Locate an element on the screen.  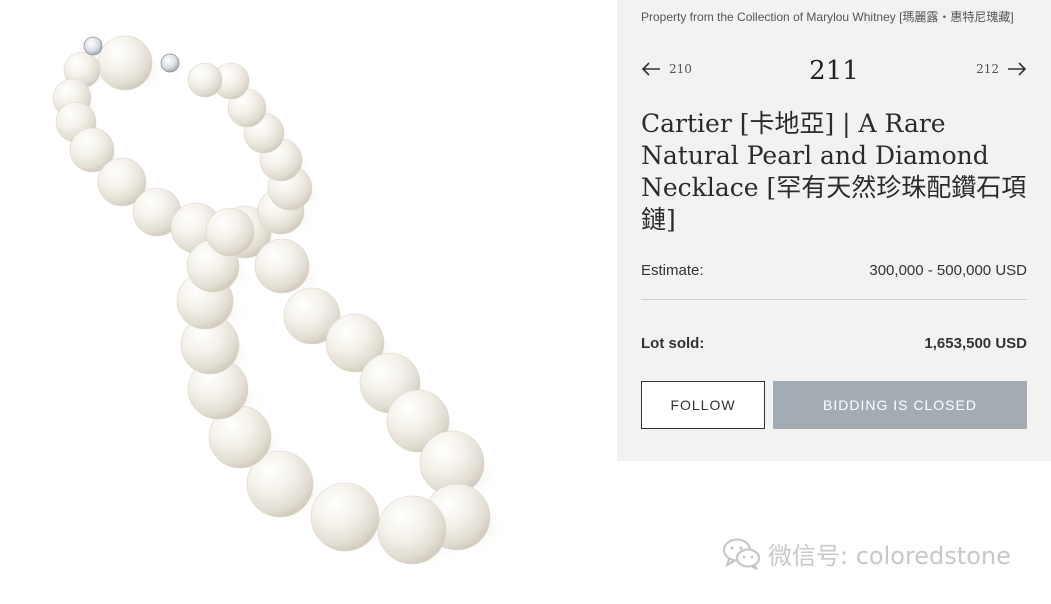
arrow-right-icon is located at coordinates (1017, 69).